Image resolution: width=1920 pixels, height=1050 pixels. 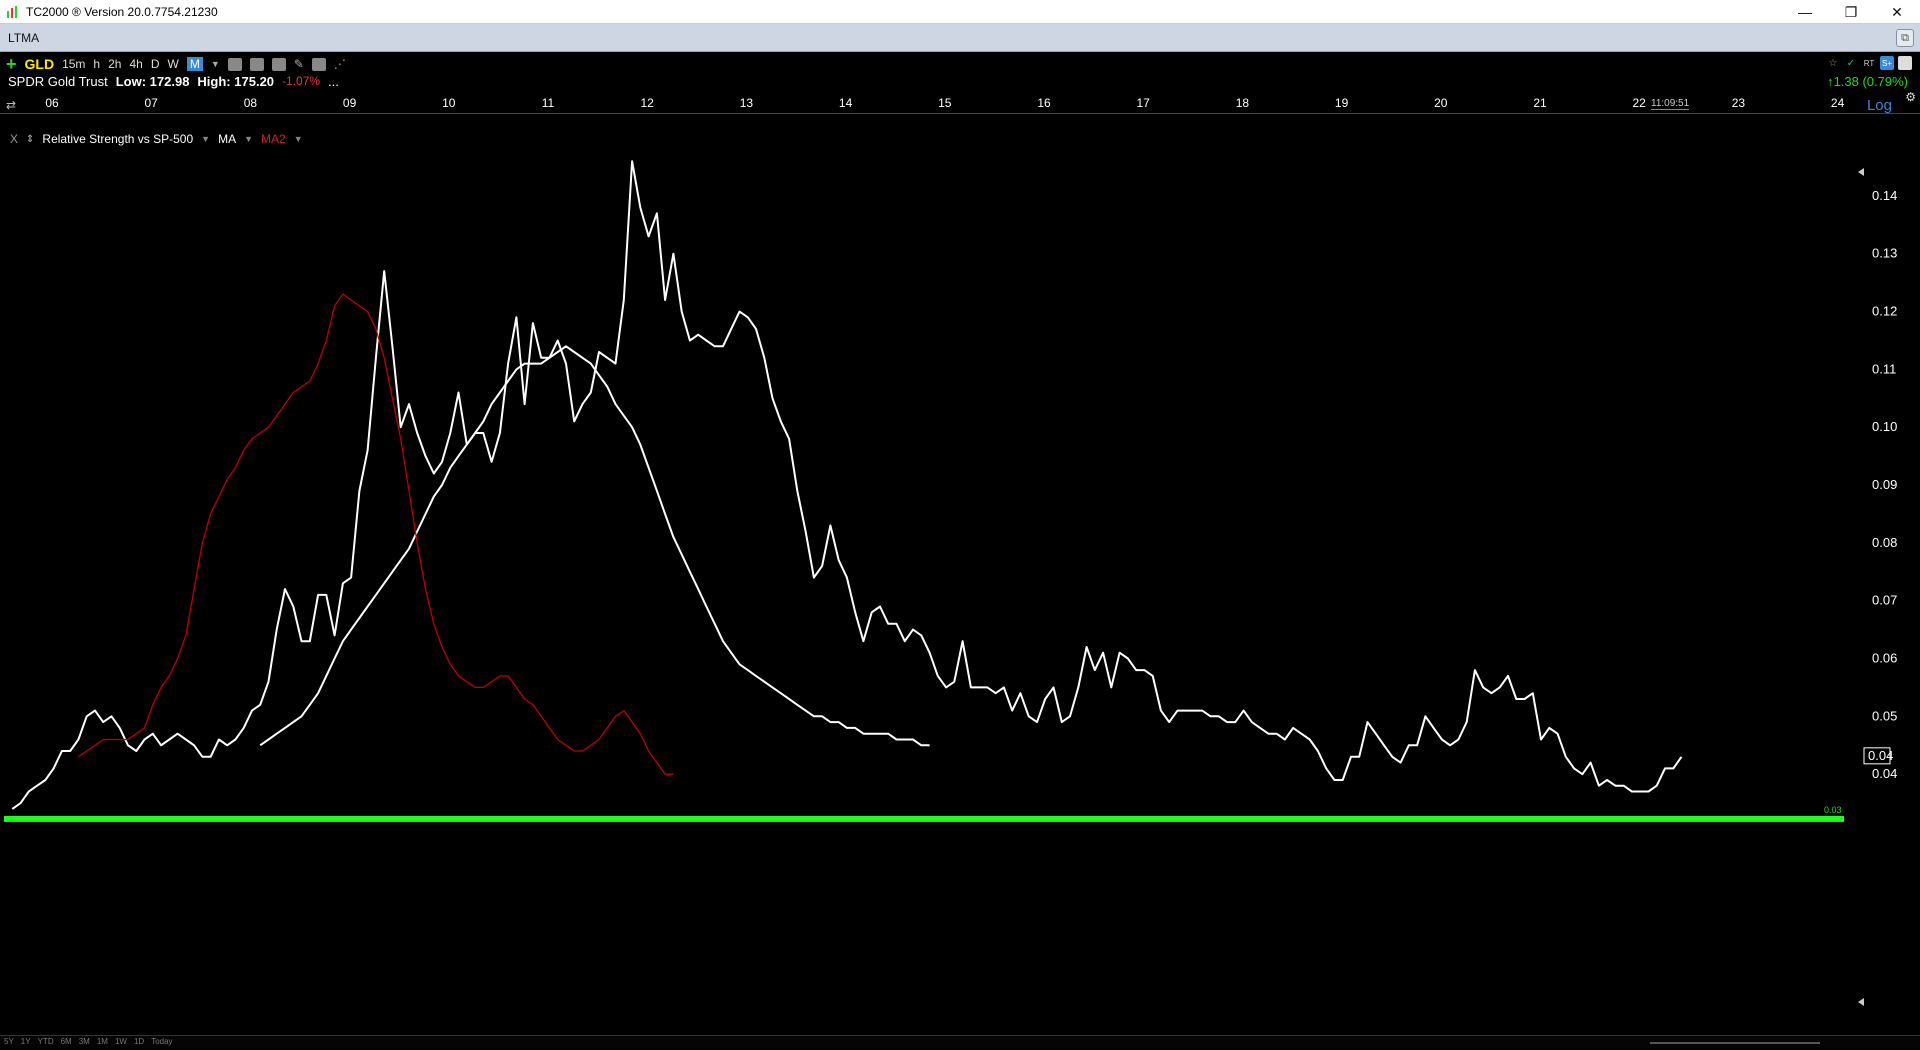 I want to click on y-tick-0.09: 0.09, so click(x=1884, y=484).